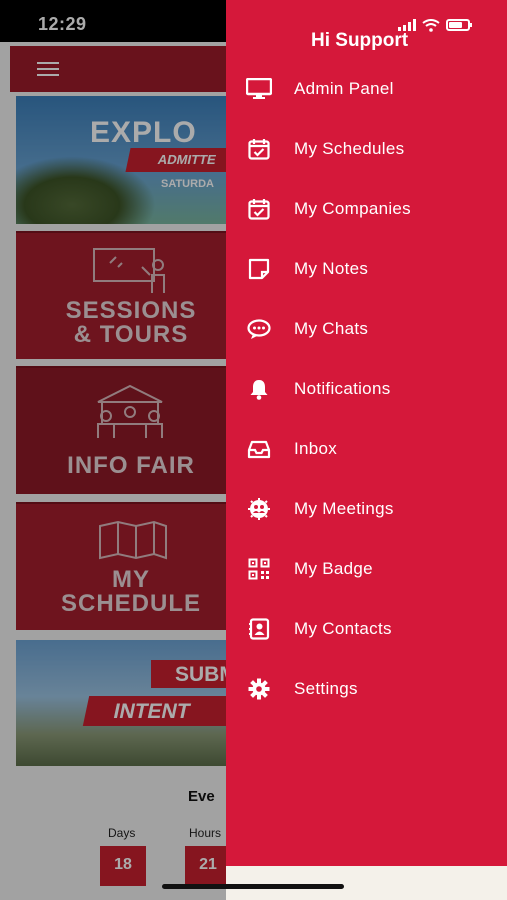 Image resolution: width=507 pixels, height=900 pixels. Describe the element at coordinates (366, 449) in the screenshot. I see `menu-item-inbox: Inbox` at that location.